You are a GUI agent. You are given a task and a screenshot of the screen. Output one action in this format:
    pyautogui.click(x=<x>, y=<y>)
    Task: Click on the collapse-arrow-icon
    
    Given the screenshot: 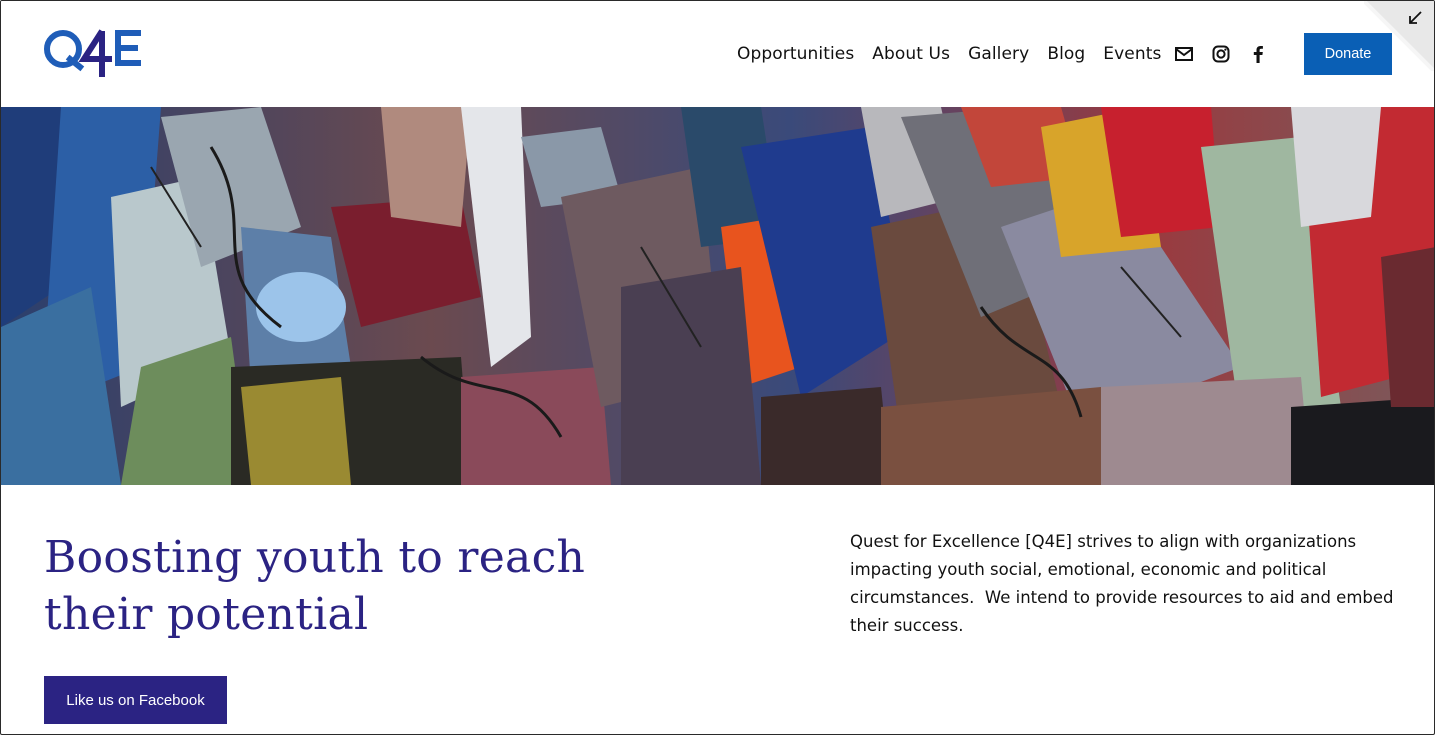 What is the action you would take?
    pyautogui.click(x=1415, y=18)
    